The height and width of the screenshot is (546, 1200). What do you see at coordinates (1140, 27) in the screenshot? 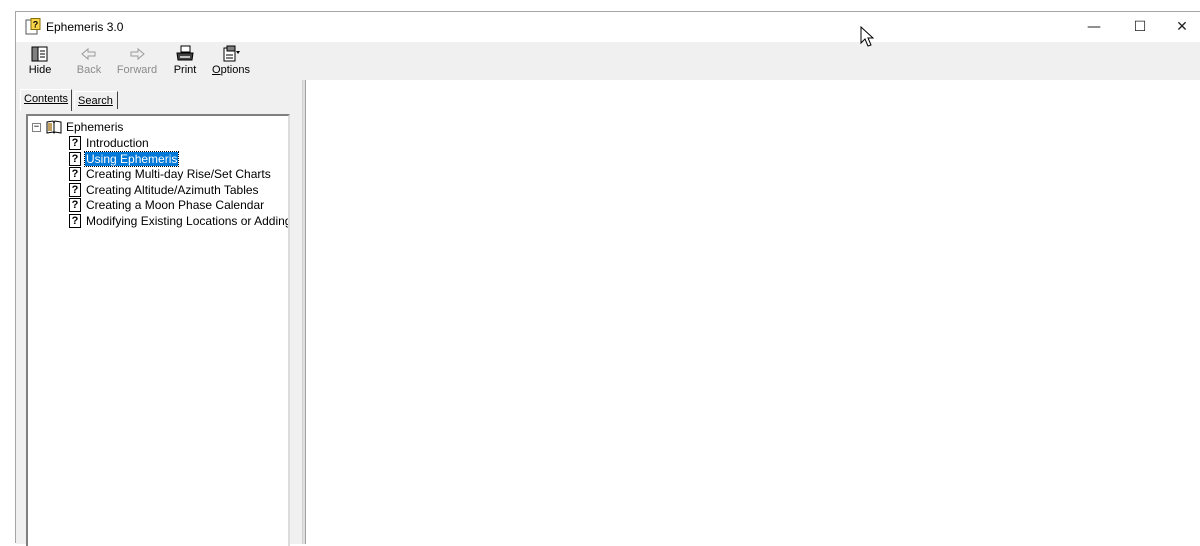
I see `maximize-button: ☐` at bounding box center [1140, 27].